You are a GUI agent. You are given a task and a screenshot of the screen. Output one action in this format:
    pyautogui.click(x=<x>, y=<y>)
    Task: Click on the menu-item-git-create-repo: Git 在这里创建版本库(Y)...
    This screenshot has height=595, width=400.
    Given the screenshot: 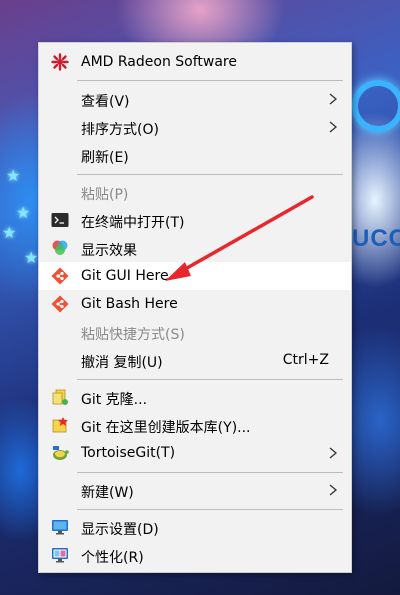 What is the action you would take?
    pyautogui.click(x=195, y=425)
    